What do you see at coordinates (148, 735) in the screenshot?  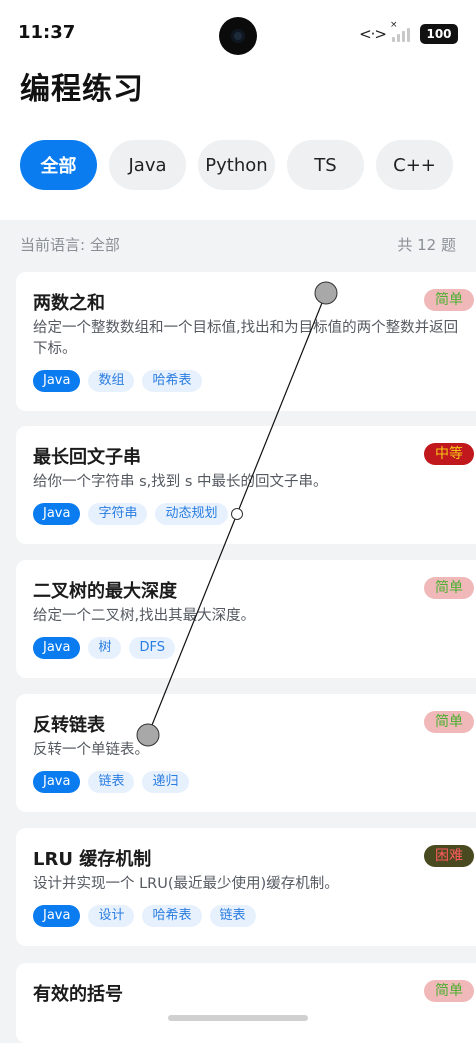 I see `touch-point-end` at bounding box center [148, 735].